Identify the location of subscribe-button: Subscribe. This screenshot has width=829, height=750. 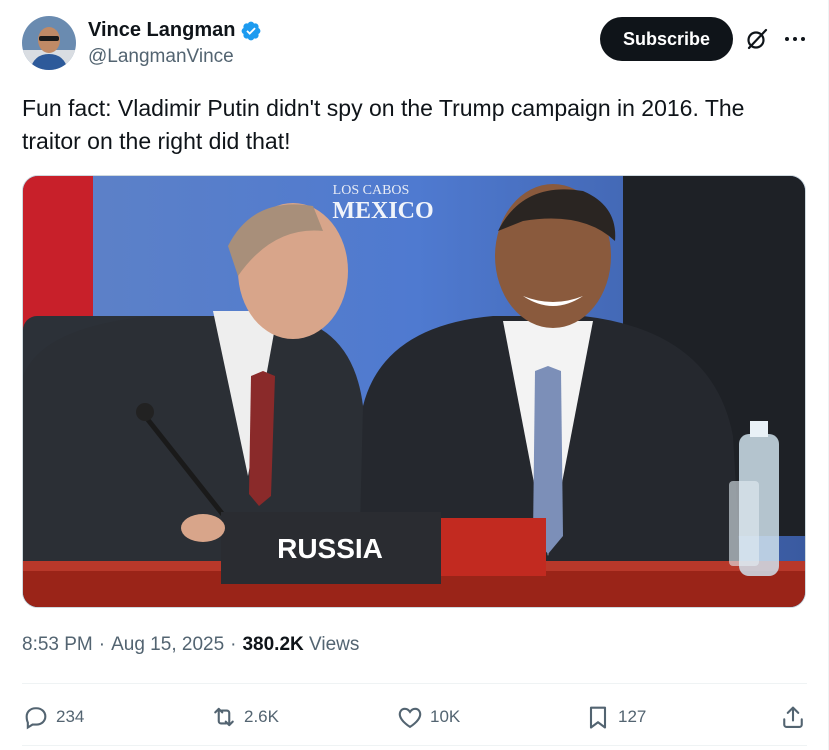
(666, 39).